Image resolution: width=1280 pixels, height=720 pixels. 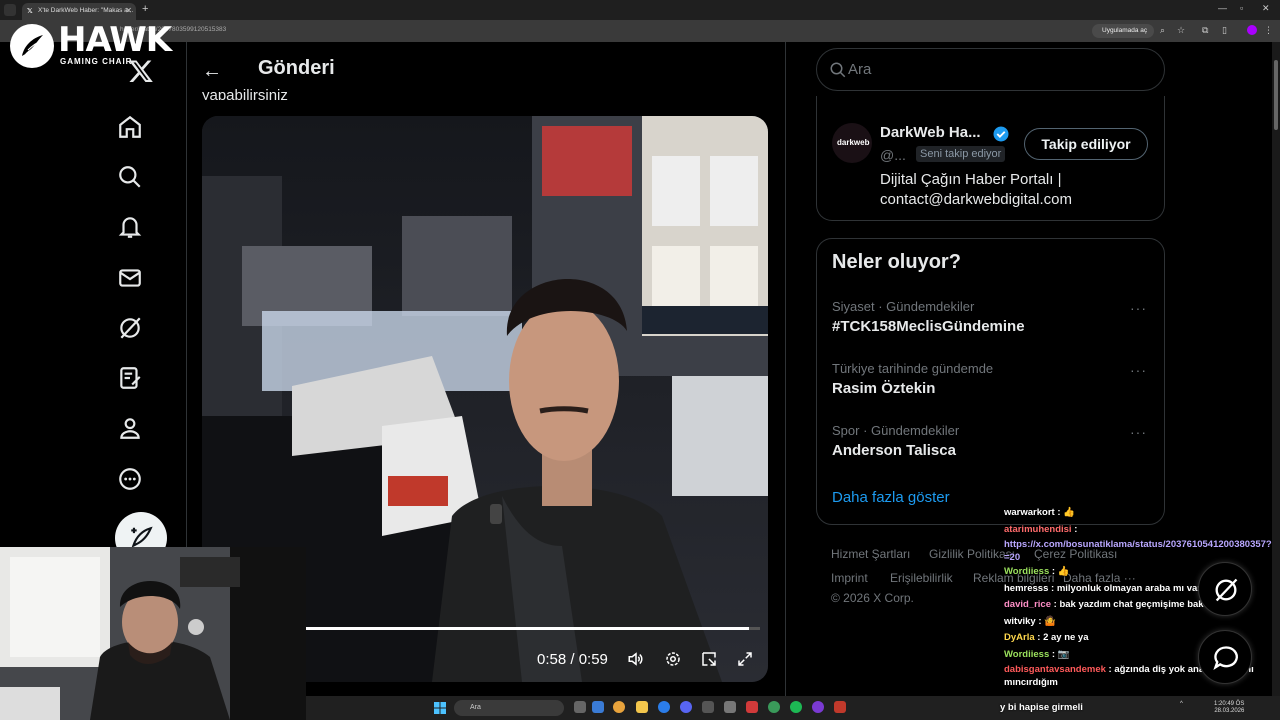 I want to click on scrollbar-thumb, so click(x=1276, y=95).